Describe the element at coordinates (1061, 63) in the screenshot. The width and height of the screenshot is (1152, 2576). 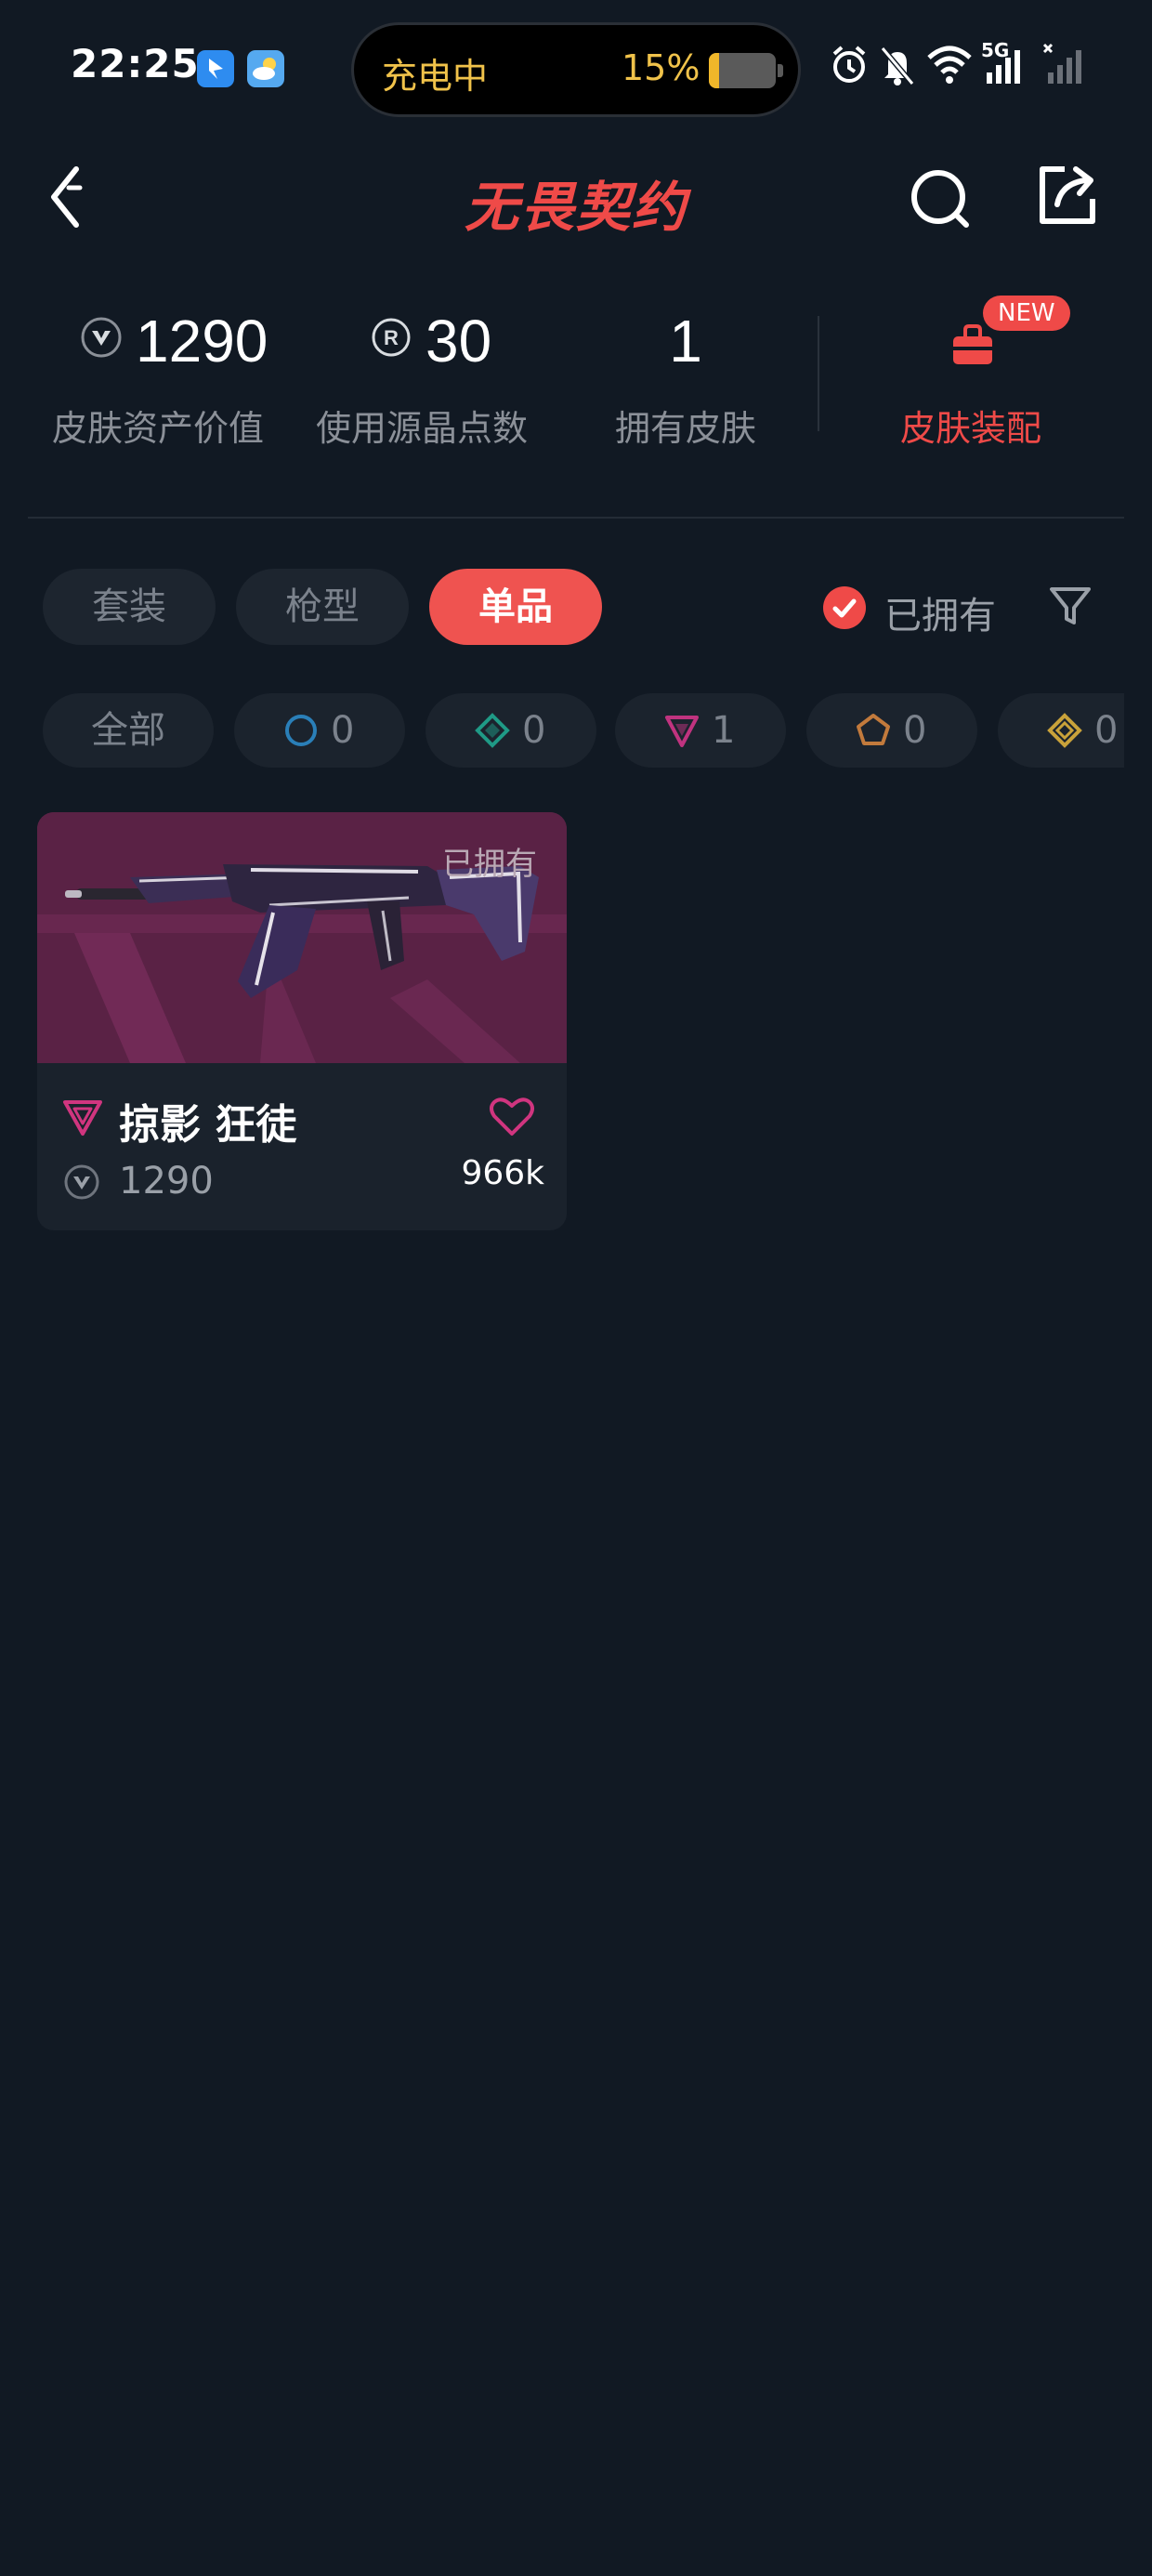
I see `signal-no-sim-icon` at that location.